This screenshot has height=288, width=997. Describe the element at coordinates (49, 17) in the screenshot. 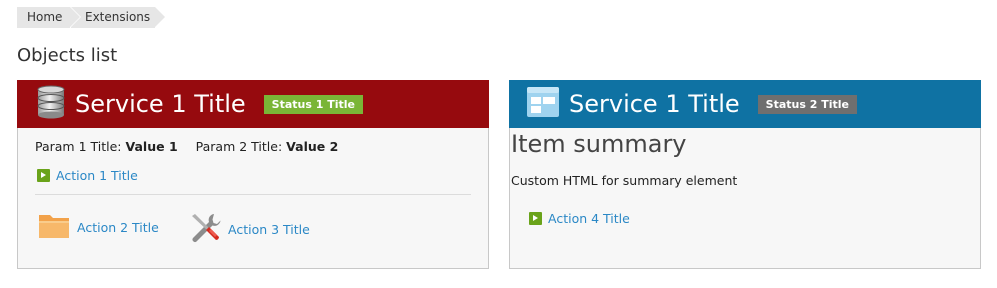

I see `breadcrumb-home: Home` at that location.